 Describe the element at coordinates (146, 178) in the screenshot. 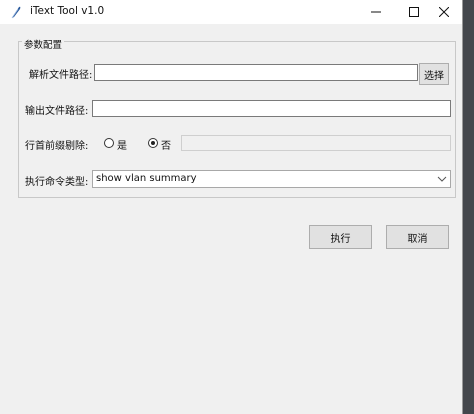

I see `command-type-value: show vlan summary` at that location.